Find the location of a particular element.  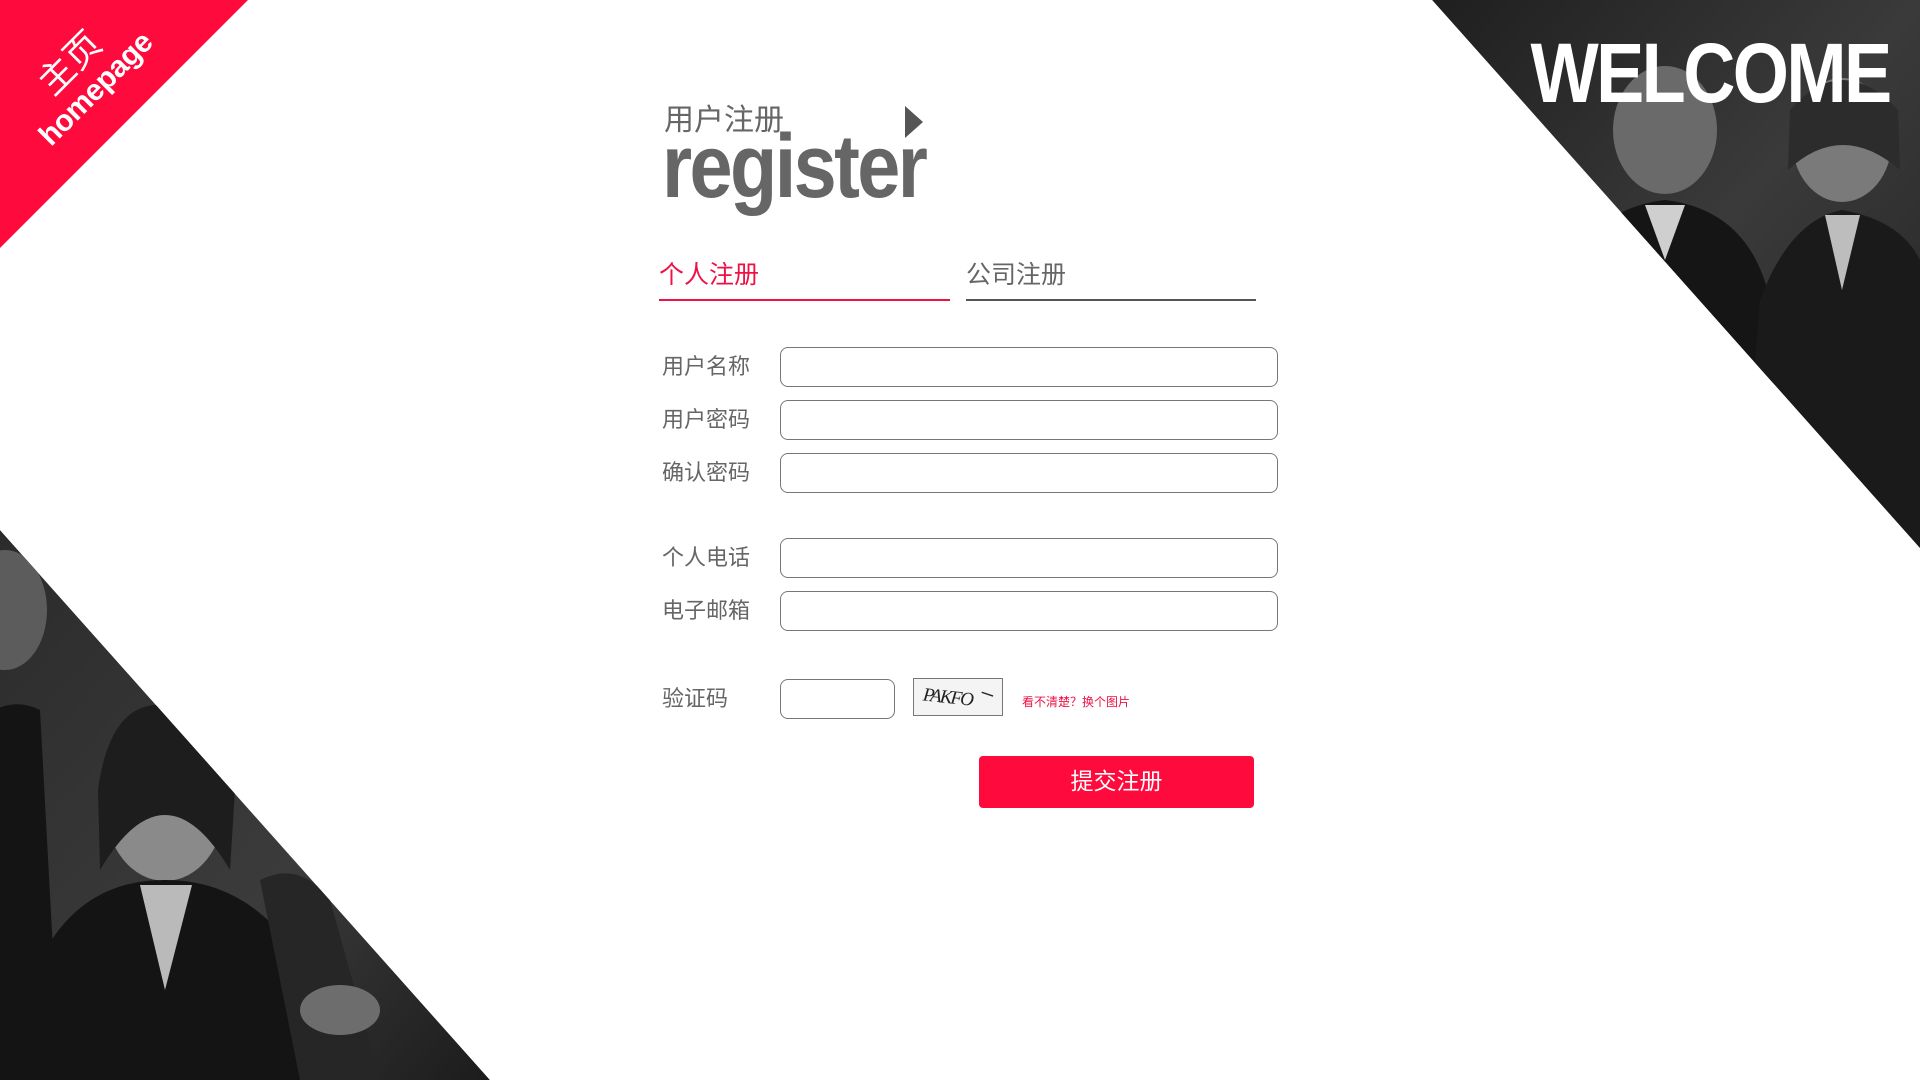

email-label: 电子邮箱 is located at coordinates (706, 611).